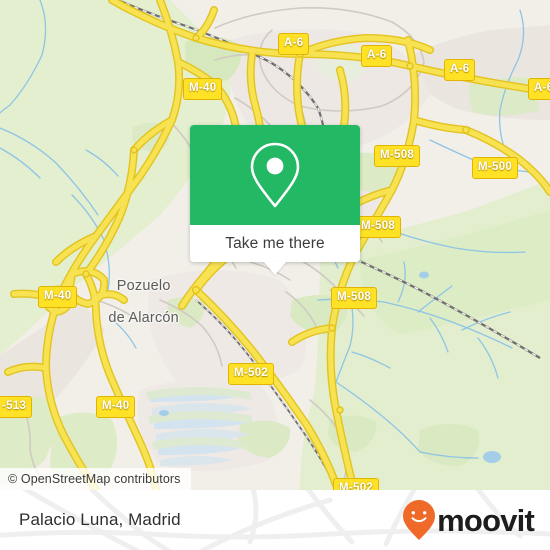  I want to click on card-cta-area: Take me there, so click(275, 243).